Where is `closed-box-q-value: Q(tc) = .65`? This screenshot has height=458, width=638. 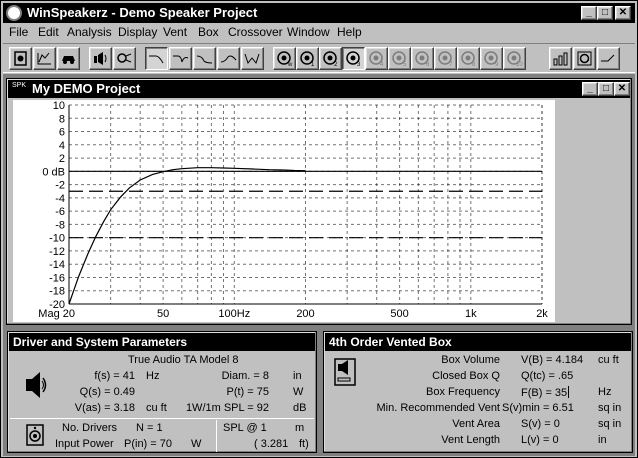 closed-box-q-value: Q(tc) = .65 is located at coordinates (547, 376).